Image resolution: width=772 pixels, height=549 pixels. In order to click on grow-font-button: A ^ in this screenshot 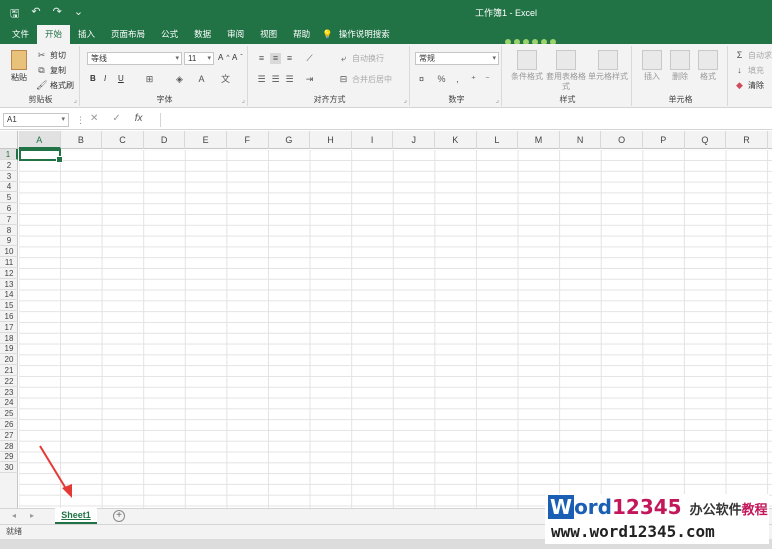, I will do `click(223, 57)`.